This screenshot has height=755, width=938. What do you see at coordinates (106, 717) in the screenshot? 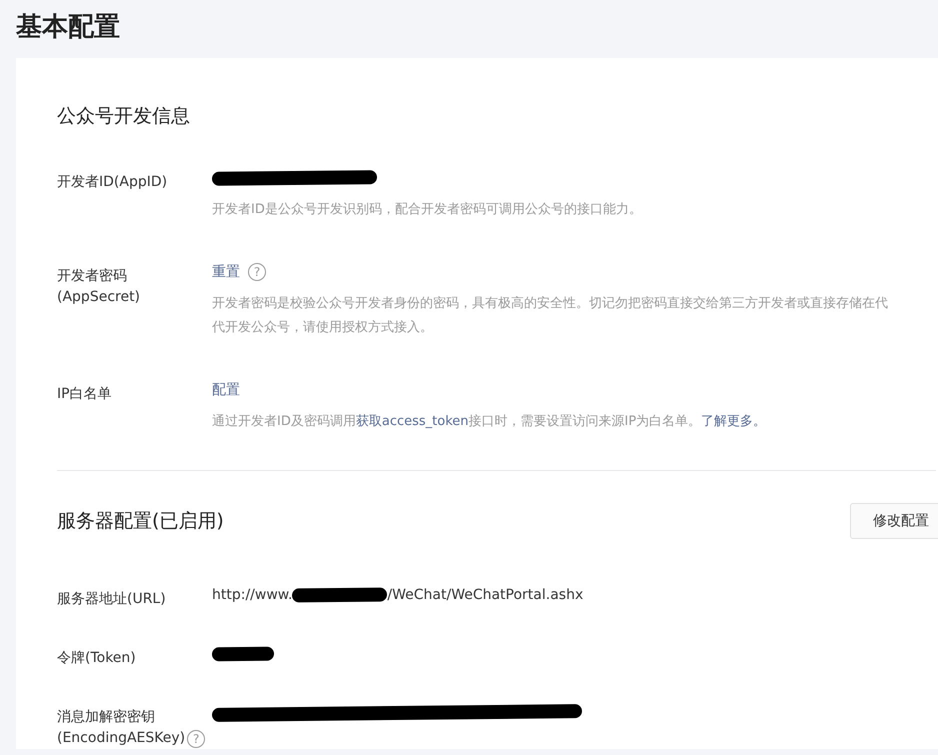
I see `field-label: 消息加解密密钥` at bounding box center [106, 717].